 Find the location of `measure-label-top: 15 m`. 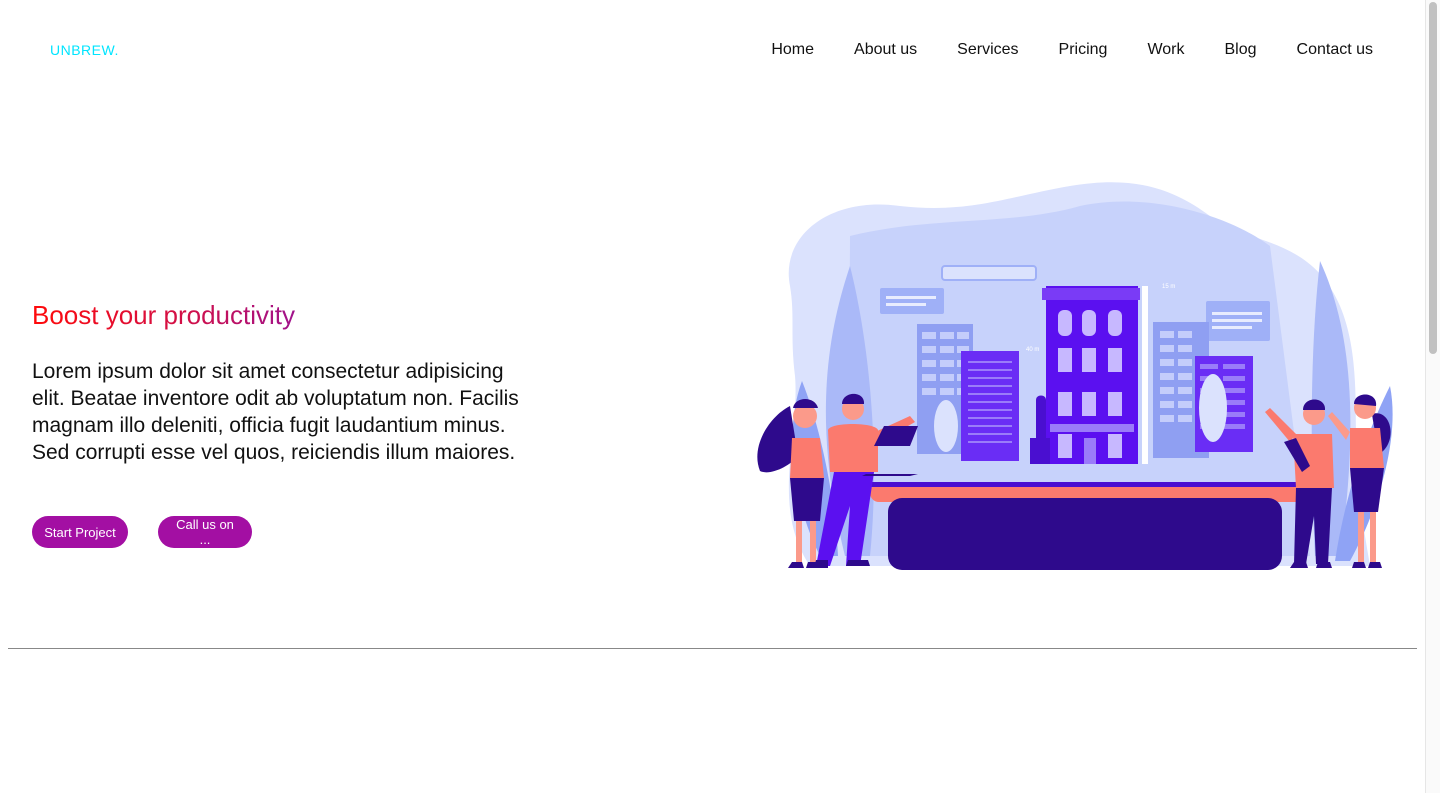

measure-label-top: 15 m is located at coordinates (1168, 287).